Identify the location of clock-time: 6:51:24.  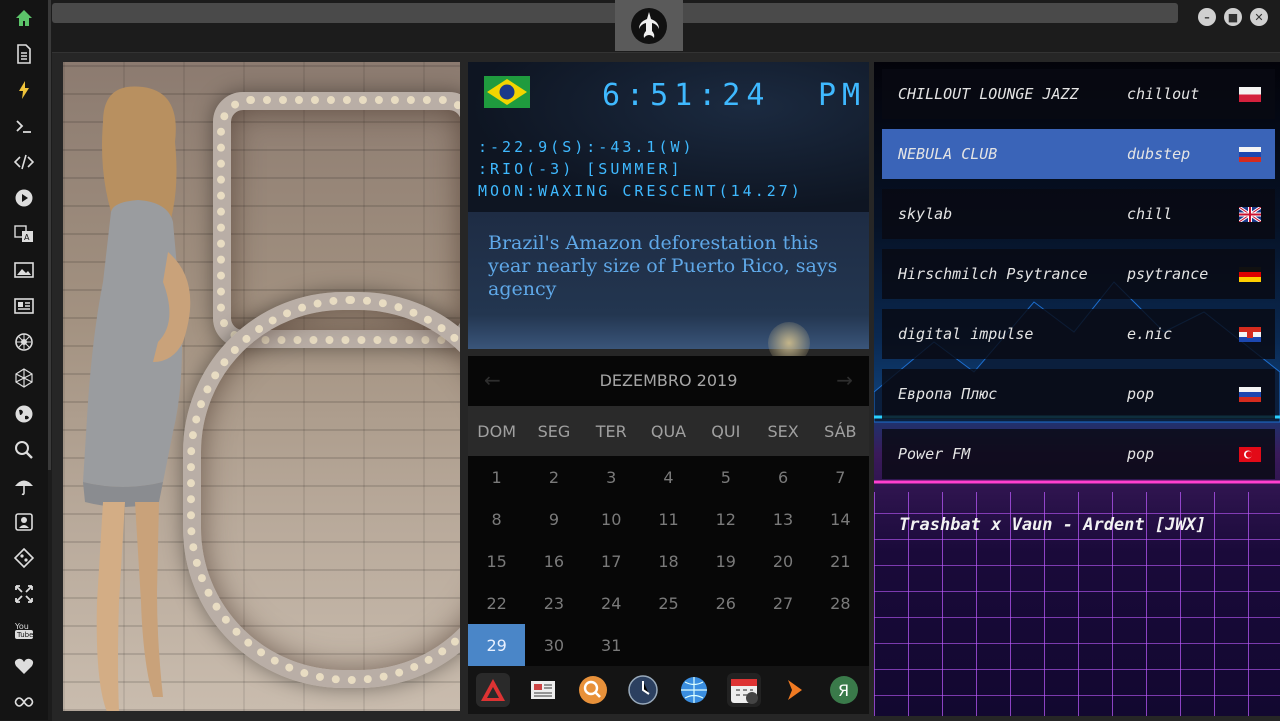
(686, 95).